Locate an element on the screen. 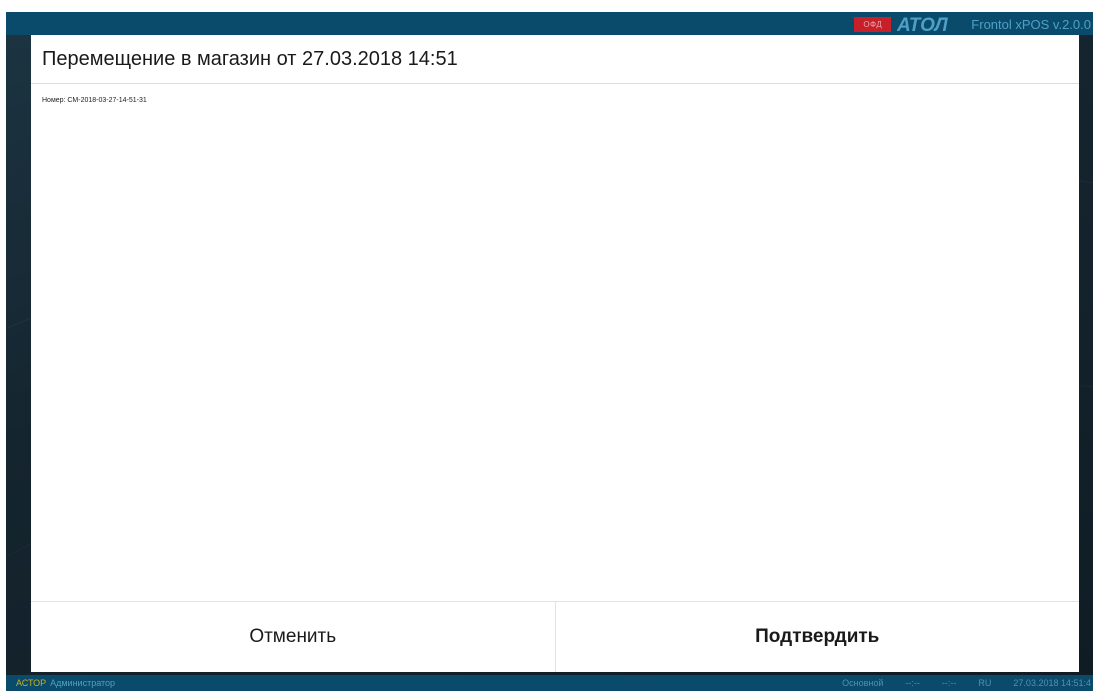 The image size is (1093, 691). status-field-2: --:-- is located at coordinates (949, 683).